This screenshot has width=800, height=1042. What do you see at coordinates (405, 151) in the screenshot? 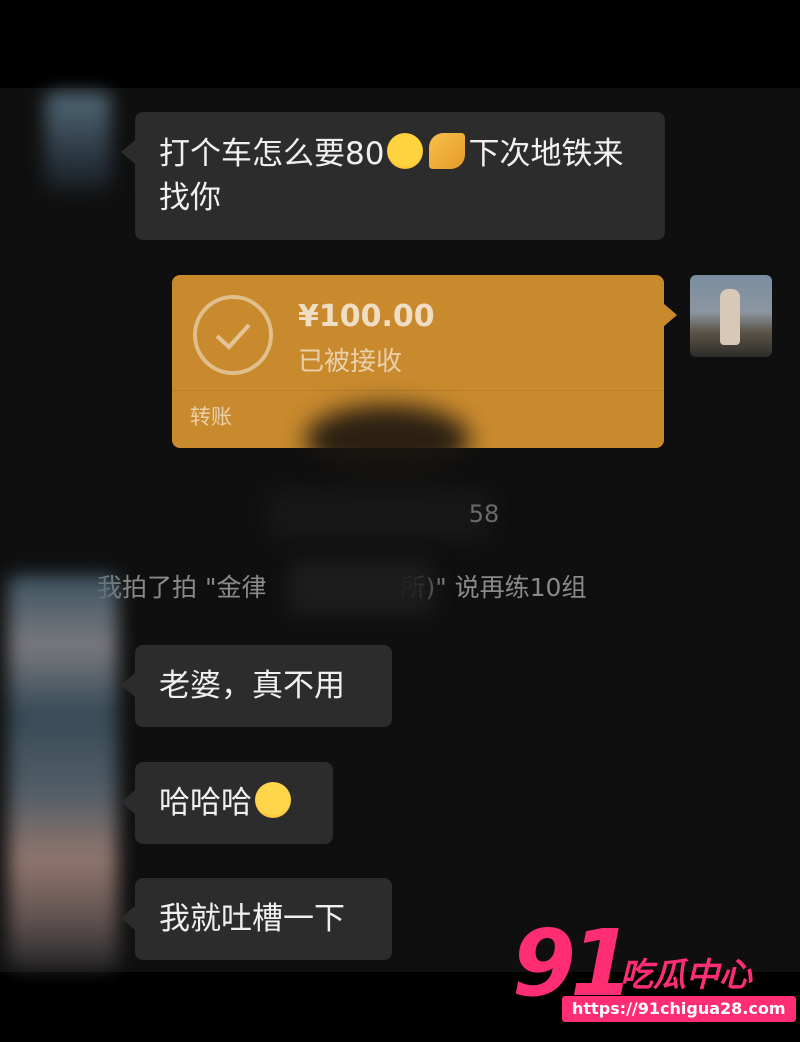
I see `cry-laugh-emoji-icon` at bounding box center [405, 151].